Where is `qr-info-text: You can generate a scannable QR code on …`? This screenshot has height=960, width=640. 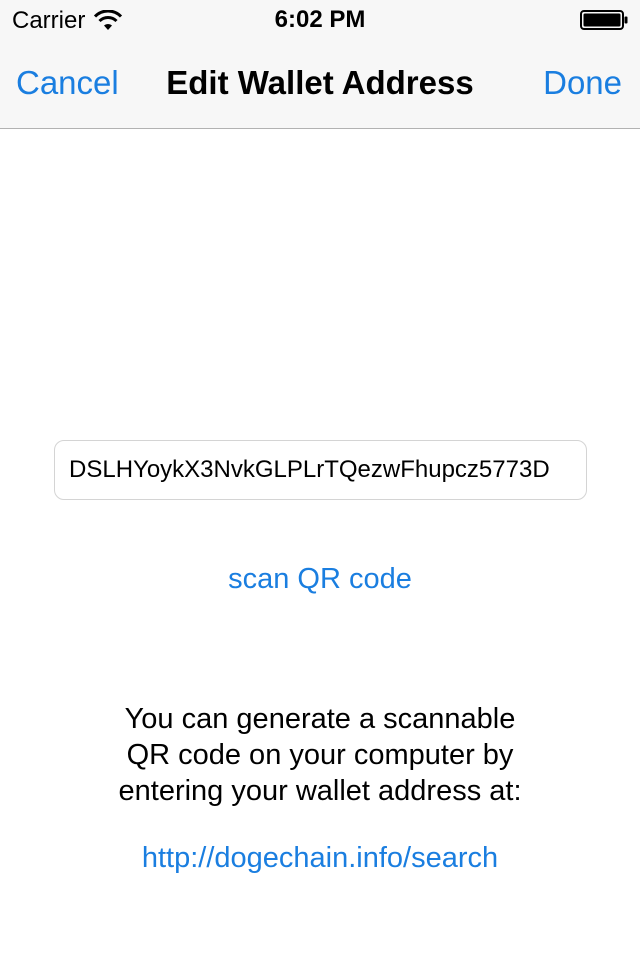
qr-info-text: You can generate a scannable QR code on … is located at coordinates (320, 755).